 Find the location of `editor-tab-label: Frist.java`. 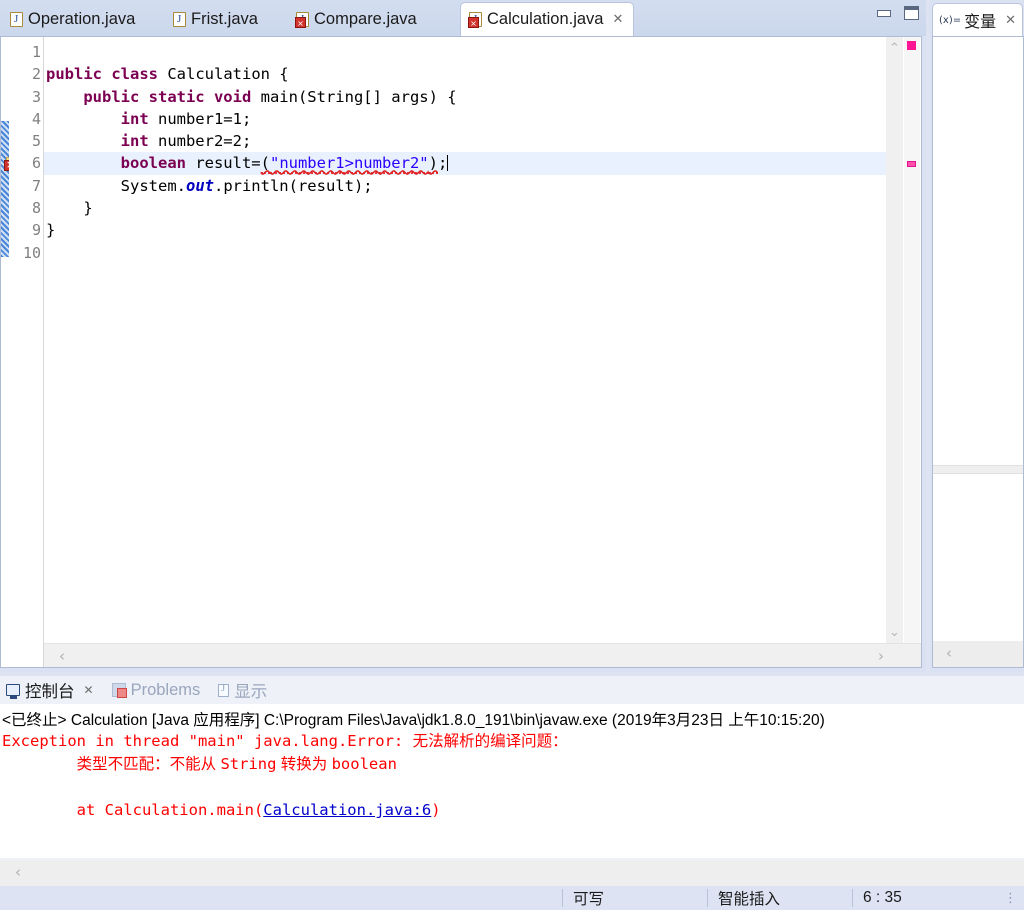

editor-tab-label: Frist.java is located at coordinates (224, 19).